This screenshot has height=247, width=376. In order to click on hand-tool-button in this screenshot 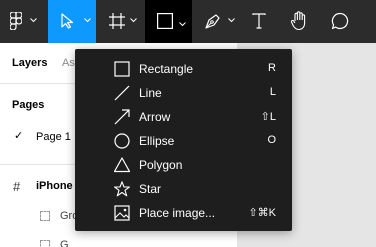, I will do `click(299, 21)`.